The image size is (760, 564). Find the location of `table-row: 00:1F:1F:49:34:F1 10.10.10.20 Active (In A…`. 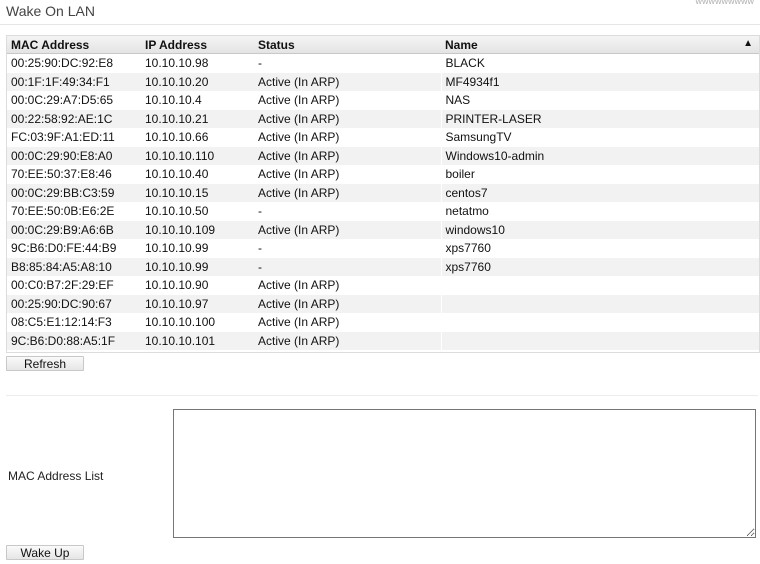

table-row: 00:1F:1F:49:34:F1 10.10.10.20 Active (In A… is located at coordinates (383, 81).